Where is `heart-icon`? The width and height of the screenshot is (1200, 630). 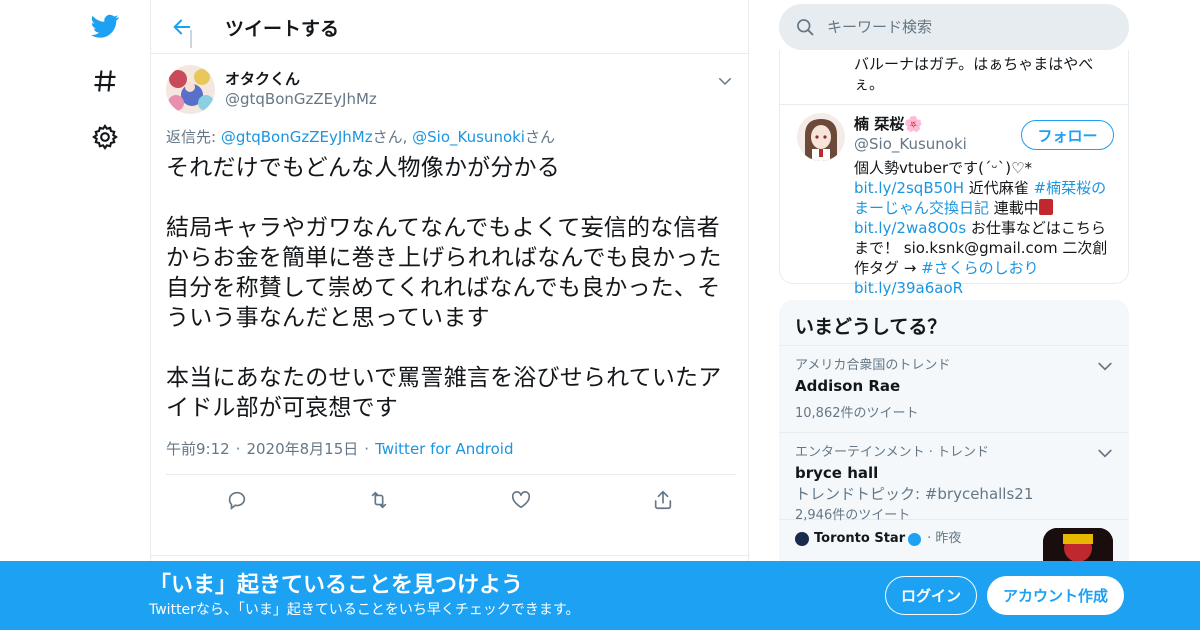 heart-icon is located at coordinates (521, 500).